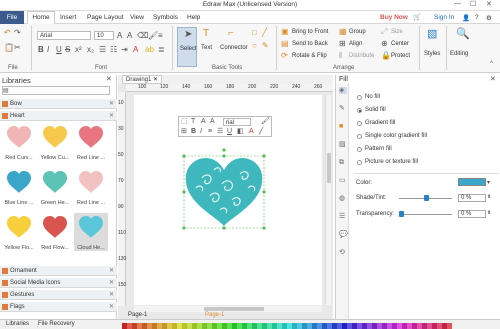 Image resolution: width=500 pixels, height=329 pixels. I want to click on shade-slider-thumb, so click(426, 198).